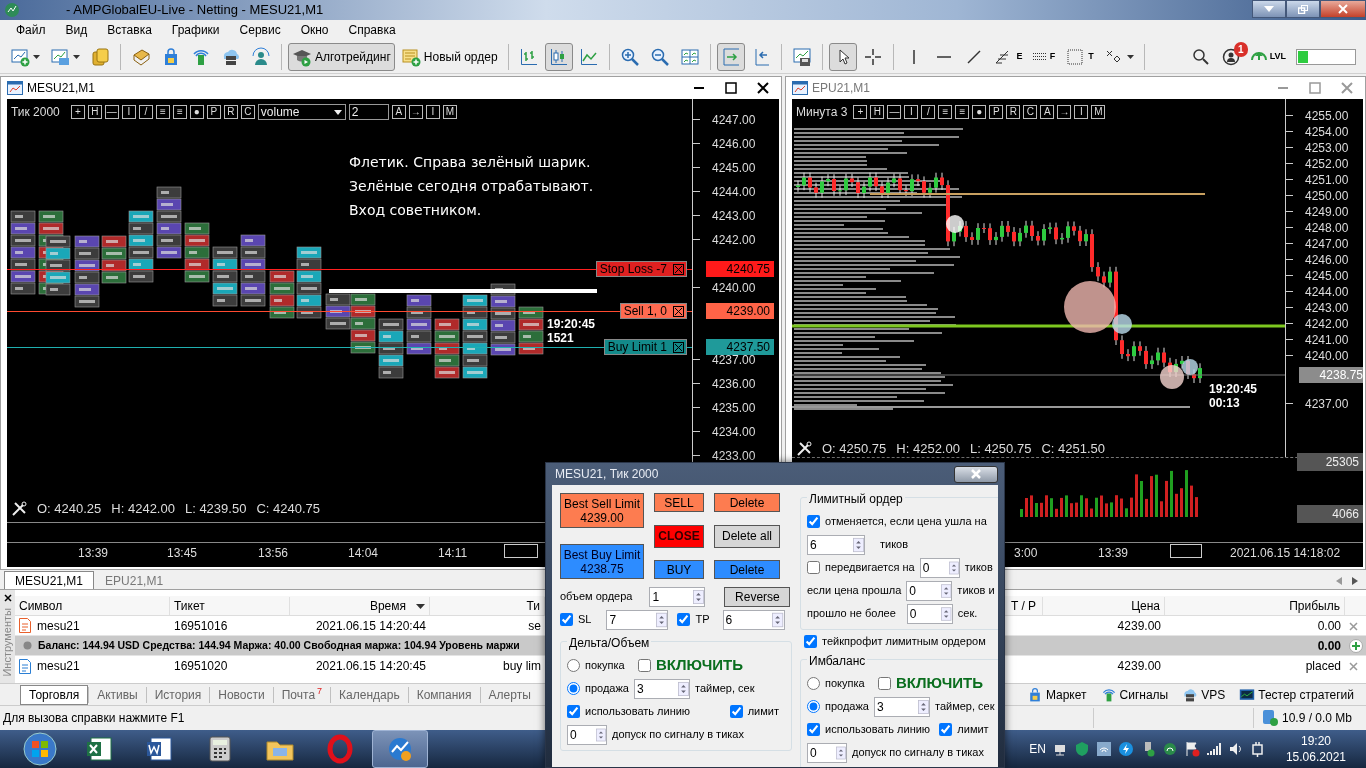 The width and height of the screenshot is (1366, 768). What do you see at coordinates (1269, 9) in the screenshot?
I see `minimize-button` at bounding box center [1269, 9].